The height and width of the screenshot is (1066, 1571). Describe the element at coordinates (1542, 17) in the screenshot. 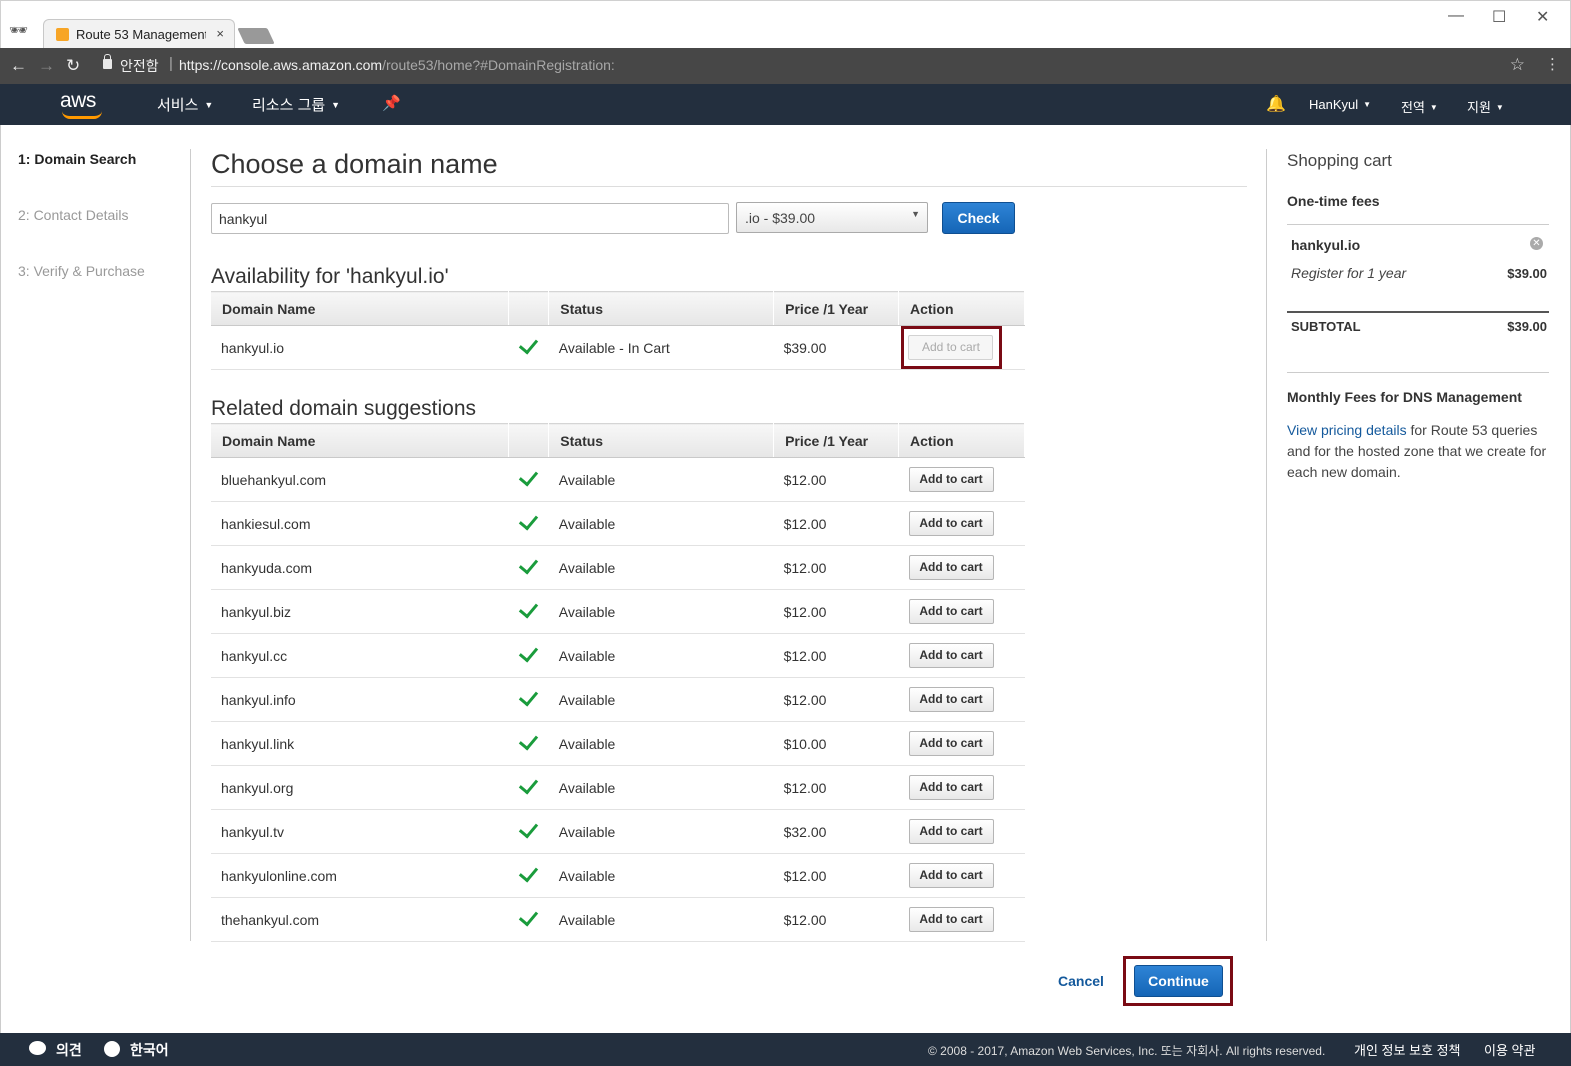

I see `close-window-icon: ✕` at that location.